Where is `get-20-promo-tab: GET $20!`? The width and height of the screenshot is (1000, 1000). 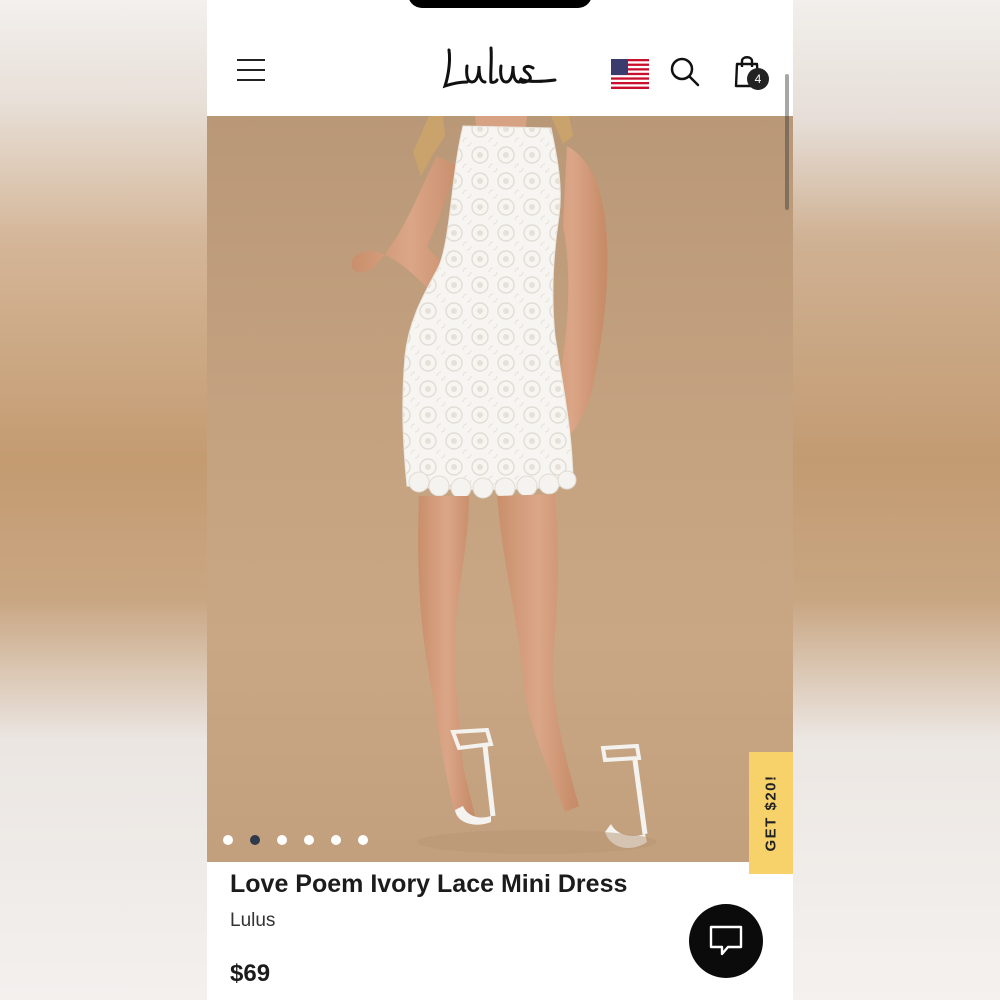
get-20-promo-tab: GET $20! is located at coordinates (771, 813).